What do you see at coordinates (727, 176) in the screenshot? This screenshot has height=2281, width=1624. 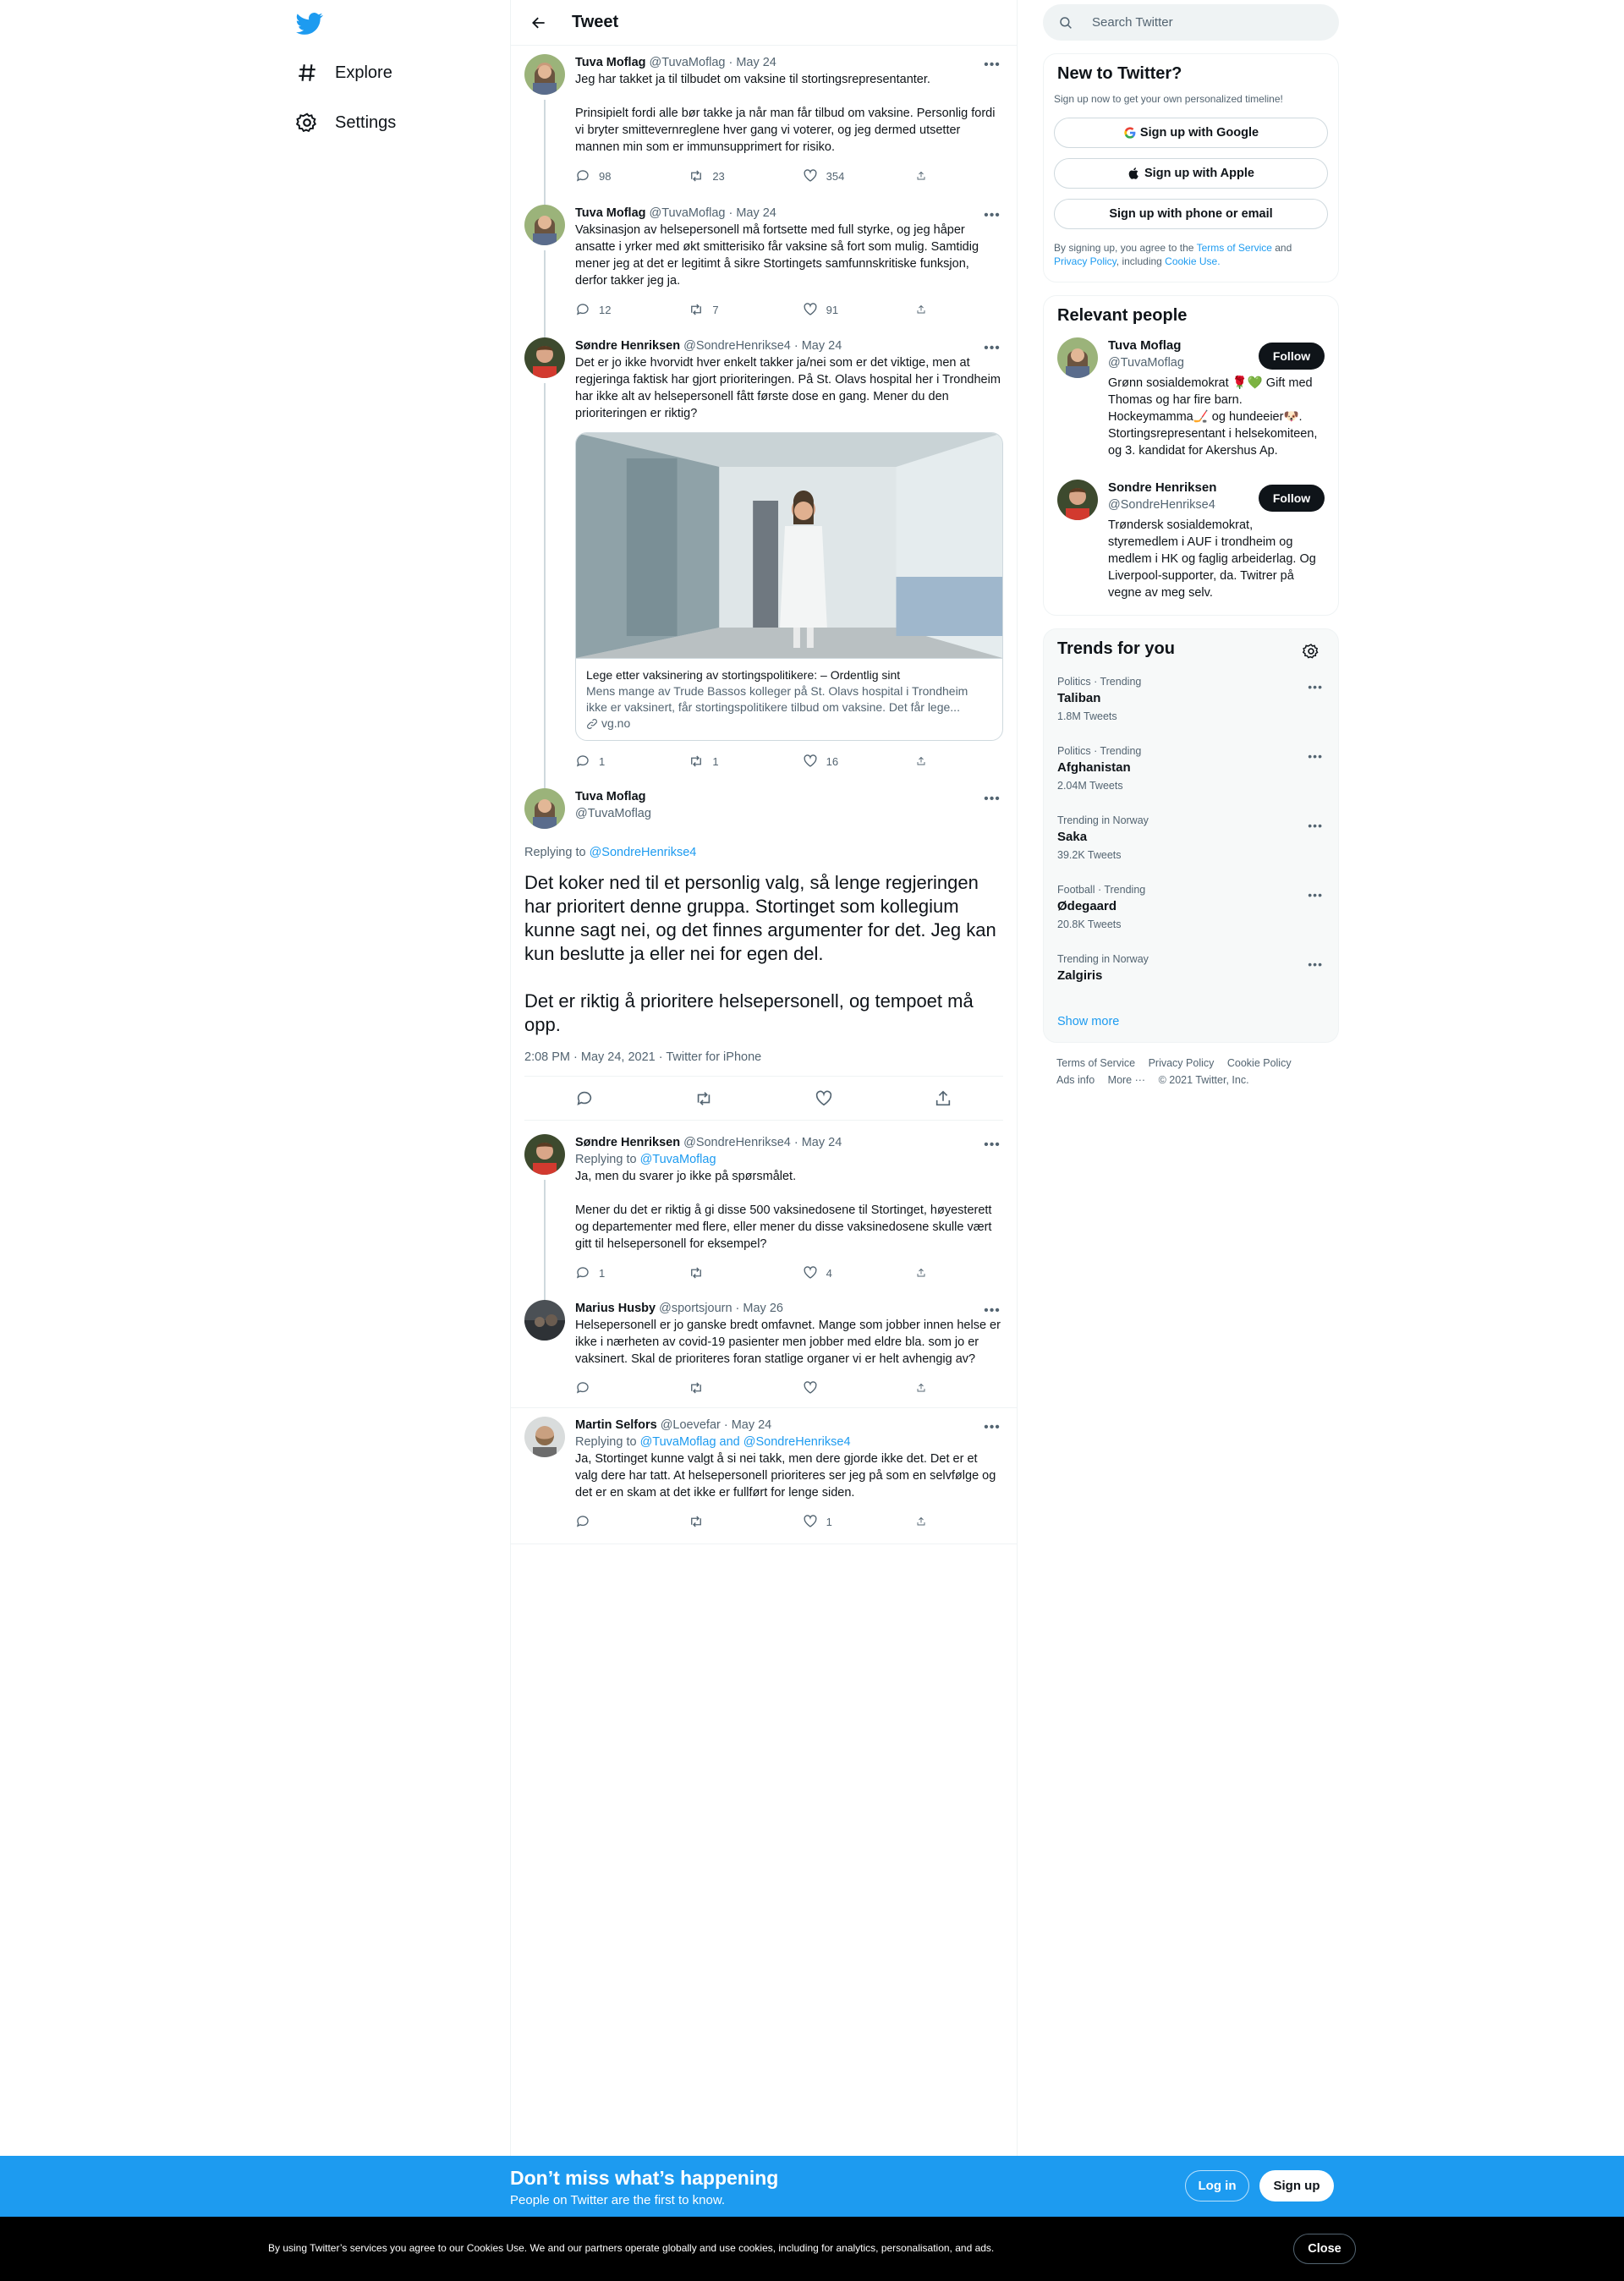 I see `retweet-button: 23` at bounding box center [727, 176].